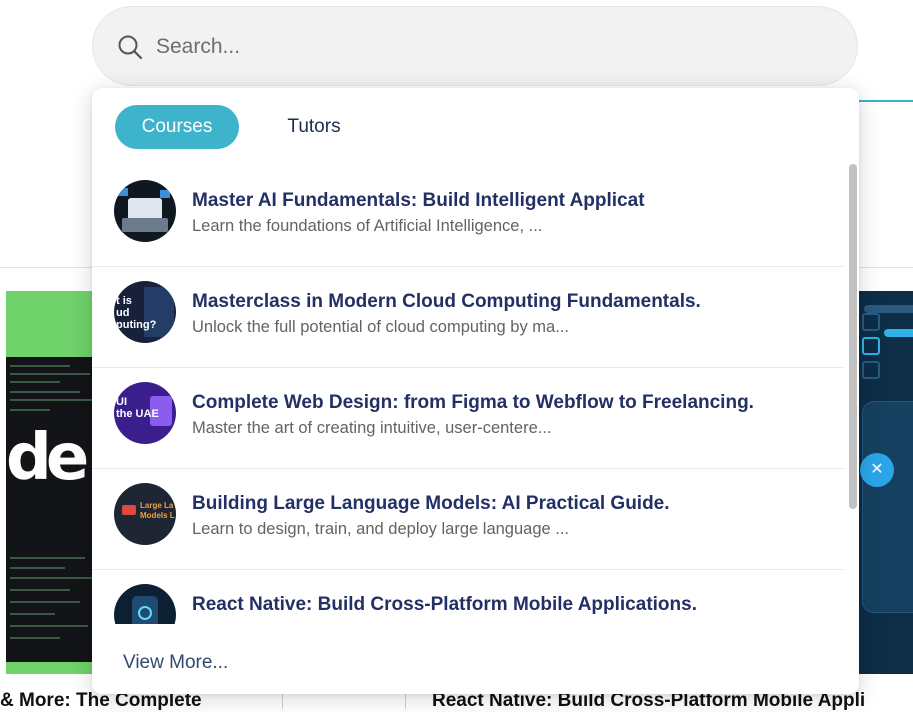 Image resolution: width=913 pixels, height=712 pixels. I want to click on scrollbar-thumb, so click(853, 336).